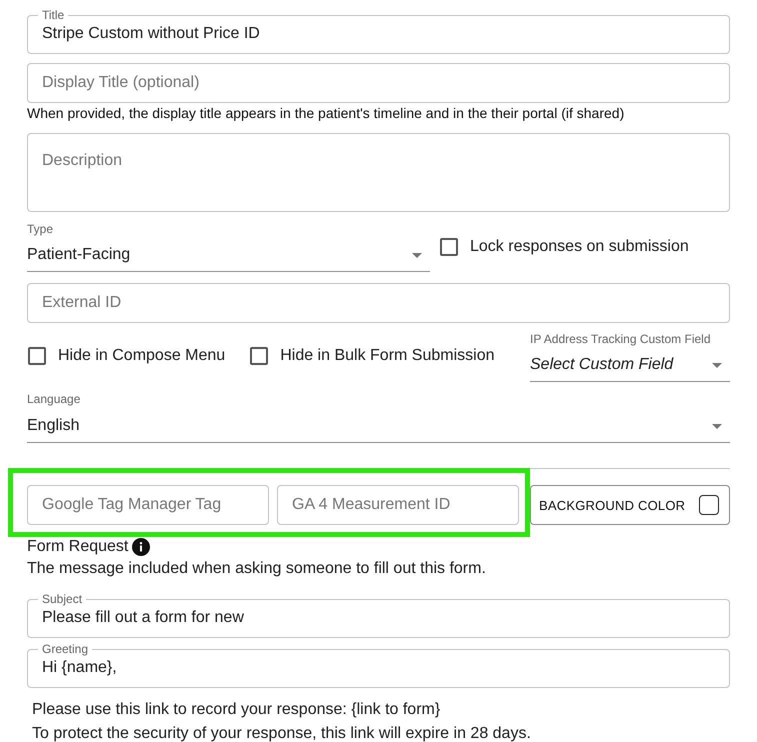  Describe the element at coordinates (630, 364) in the screenshot. I see `custom-field-select: Select Custom Field` at that location.